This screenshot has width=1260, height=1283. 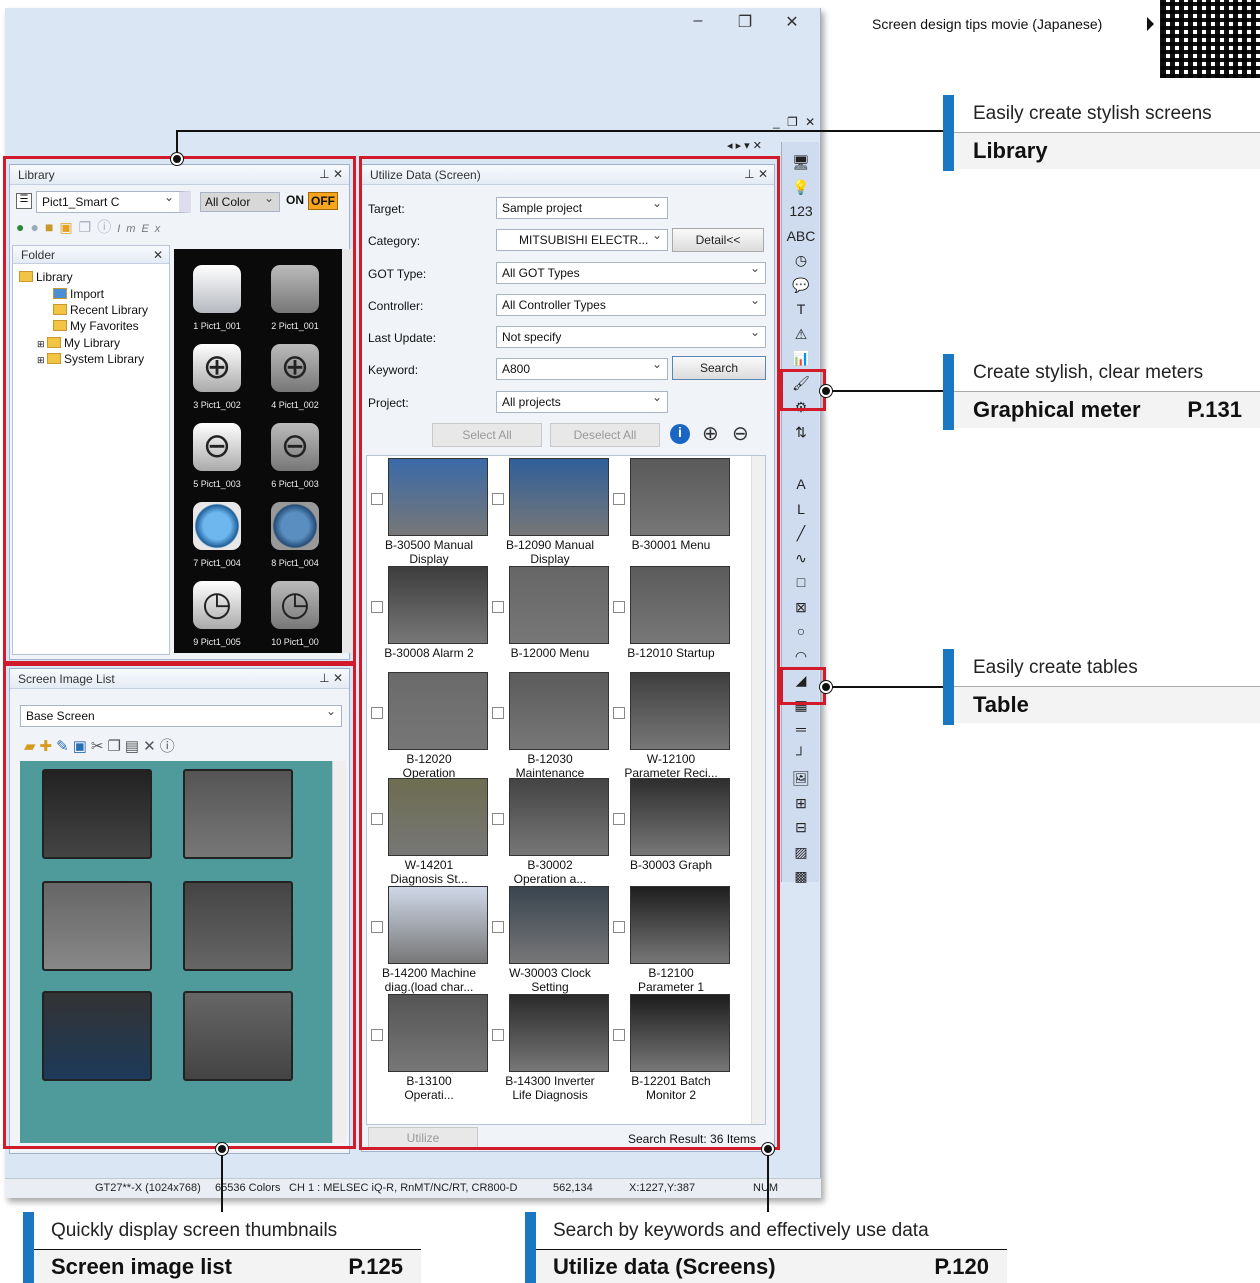 What do you see at coordinates (801, 263) in the screenshot?
I see `toolbar-tool-icon: ◷` at bounding box center [801, 263].